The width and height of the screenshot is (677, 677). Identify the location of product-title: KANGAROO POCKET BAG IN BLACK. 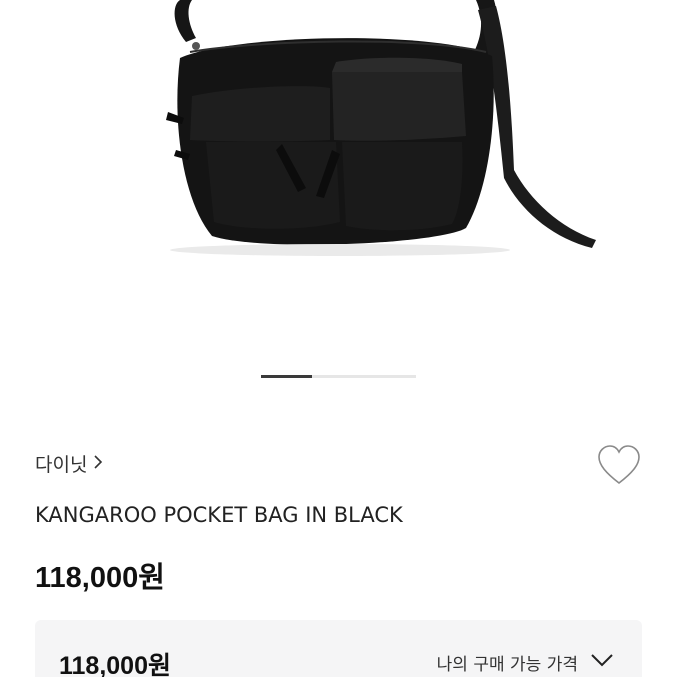
(219, 515).